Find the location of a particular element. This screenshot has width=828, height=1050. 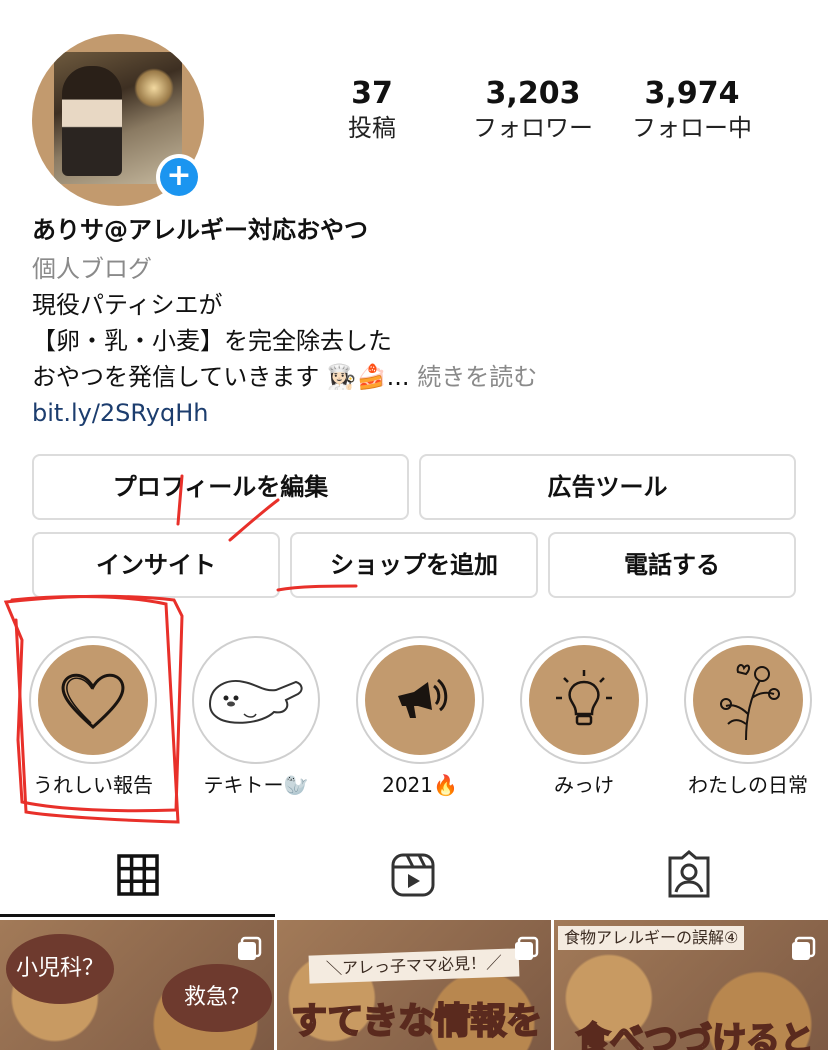

reels-icon is located at coordinates (413, 875).